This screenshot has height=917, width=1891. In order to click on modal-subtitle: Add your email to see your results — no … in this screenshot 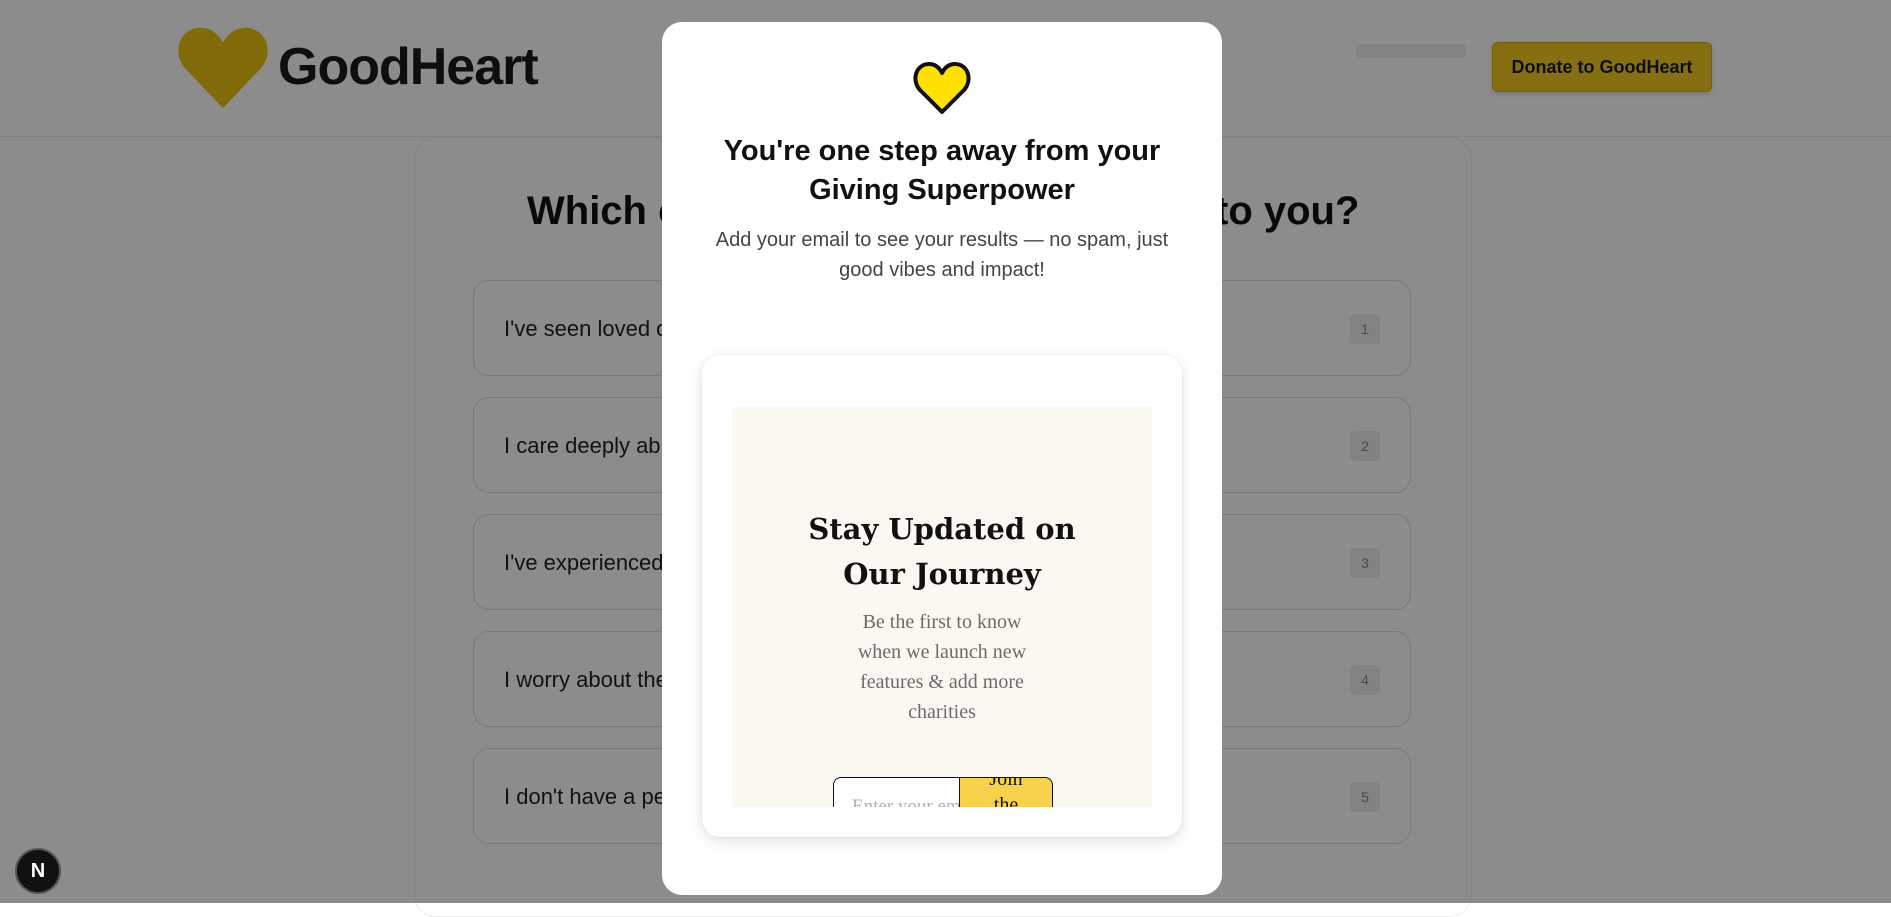, I will do `click(942, 255)`.